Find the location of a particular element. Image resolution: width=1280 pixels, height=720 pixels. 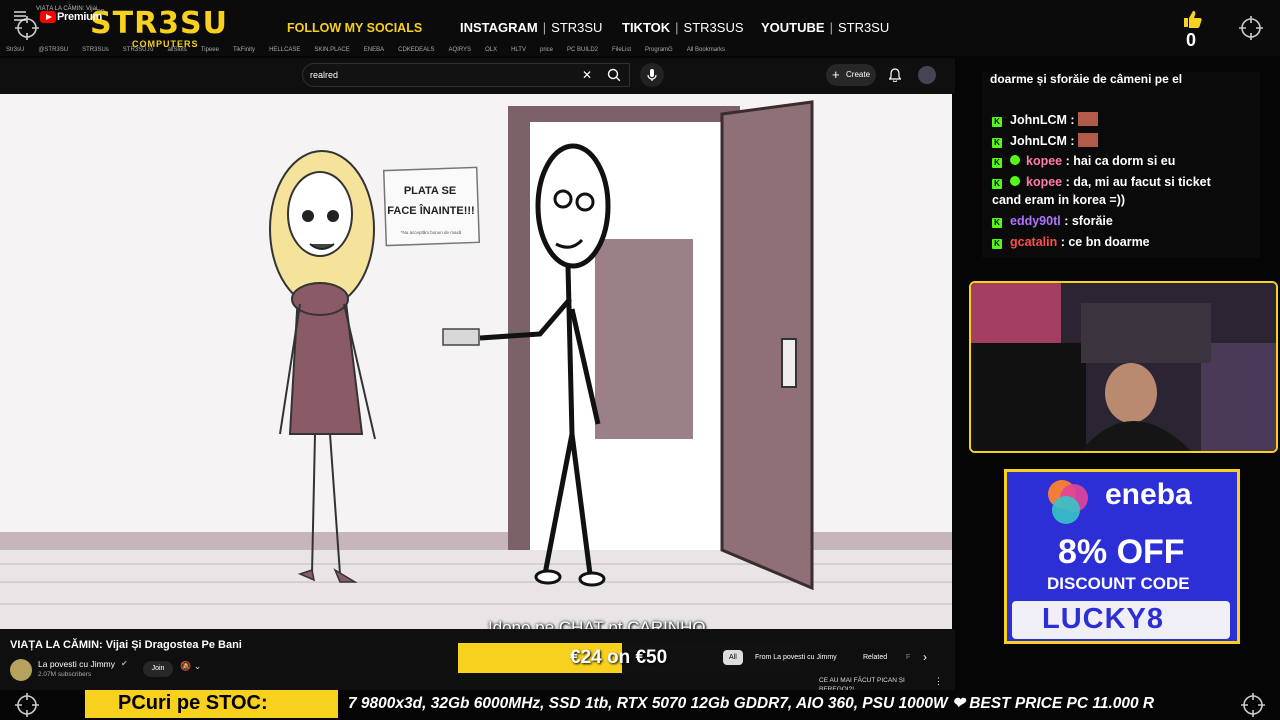

stickman-head is located at coordinates (573, 206).